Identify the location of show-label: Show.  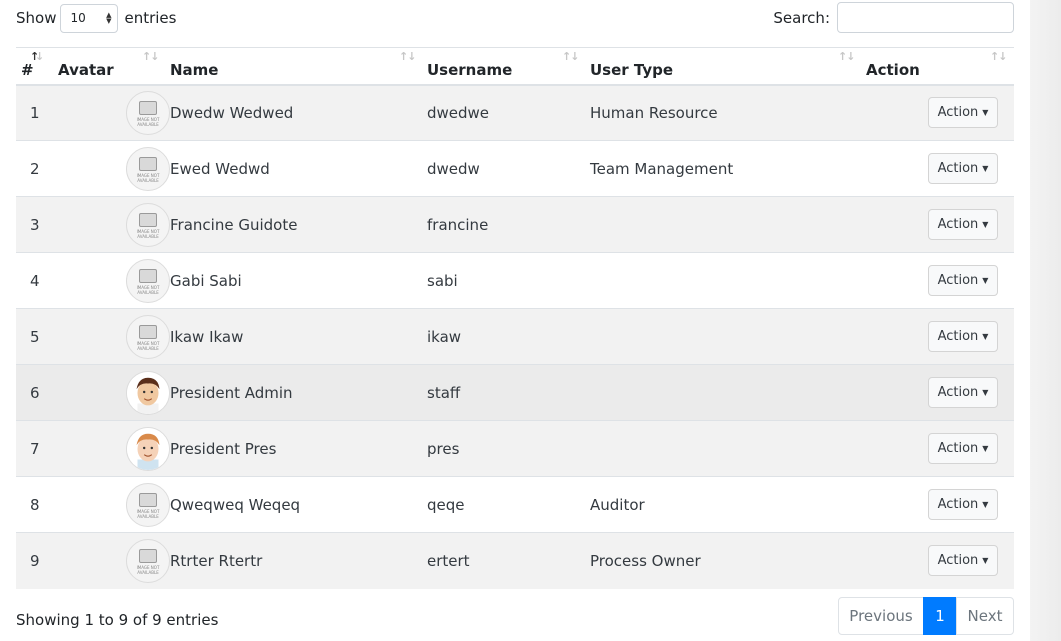
(36, 18).